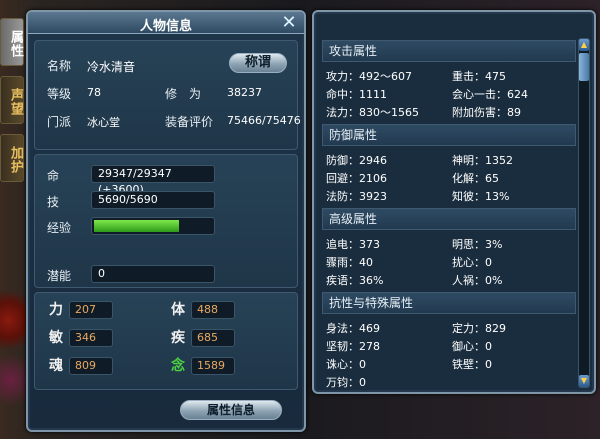 This screenshot has width=600, height=439. Describe the element at coordinates (94, 92) in the screenshot. I see `level-value: 78` at that location.